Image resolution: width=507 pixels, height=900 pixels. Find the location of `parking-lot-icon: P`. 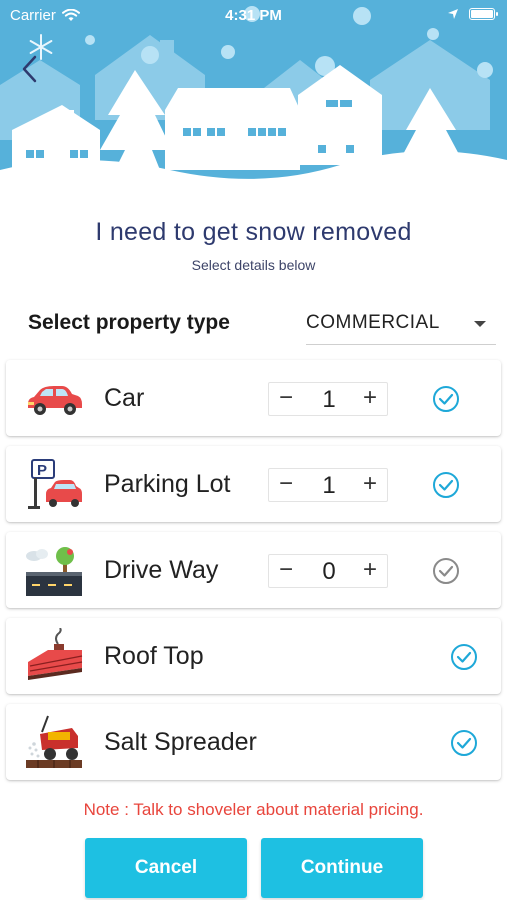

parking-lot-icon: P is located at coordinates (54, 484).